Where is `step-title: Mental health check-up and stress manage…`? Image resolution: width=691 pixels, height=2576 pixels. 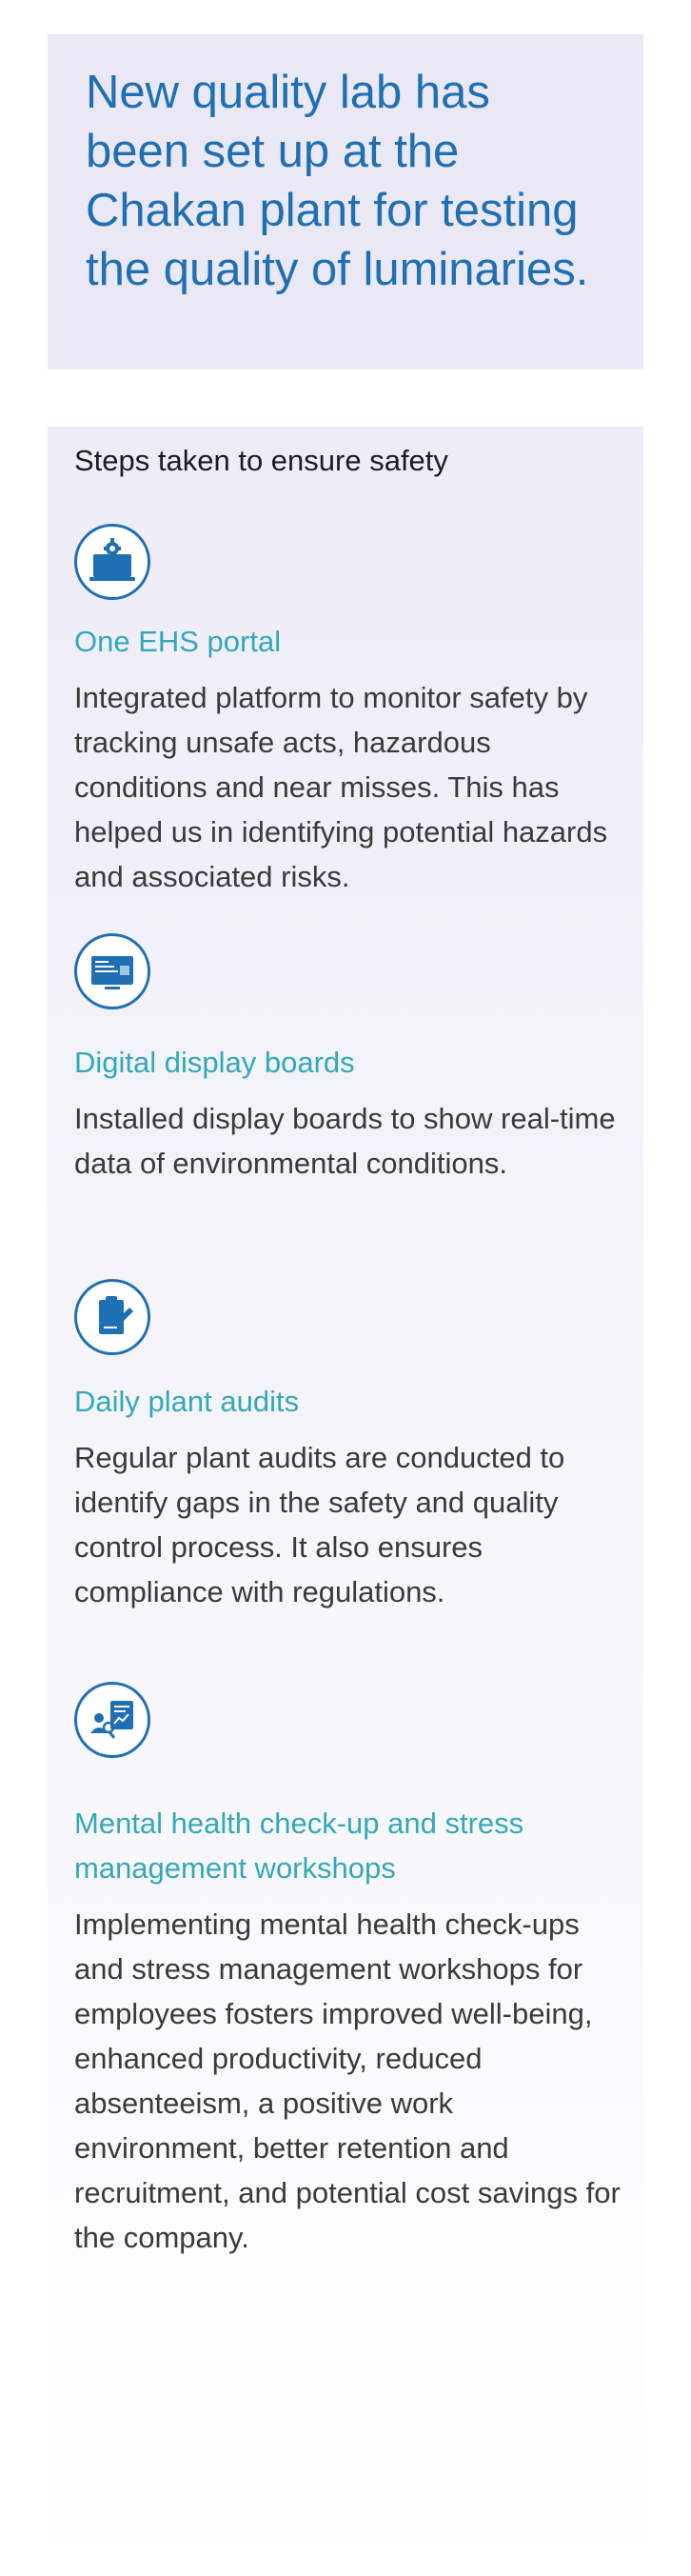
step-title: Mental health check-up and stress manage… is located at coordinates (299, 1846).